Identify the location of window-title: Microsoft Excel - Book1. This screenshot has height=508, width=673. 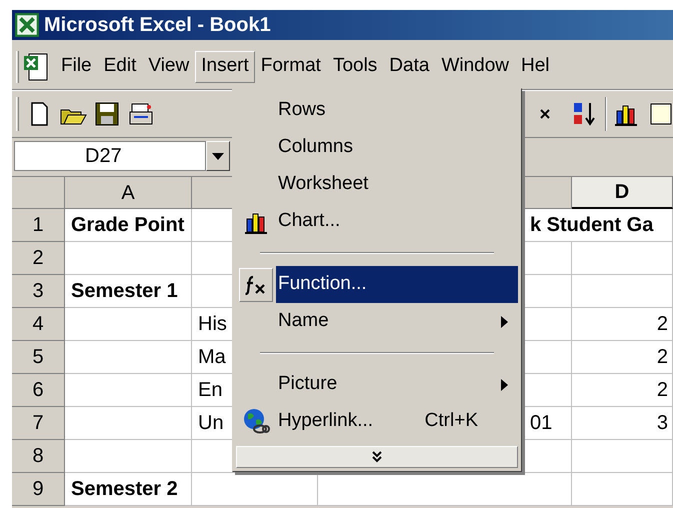
(157, 25).